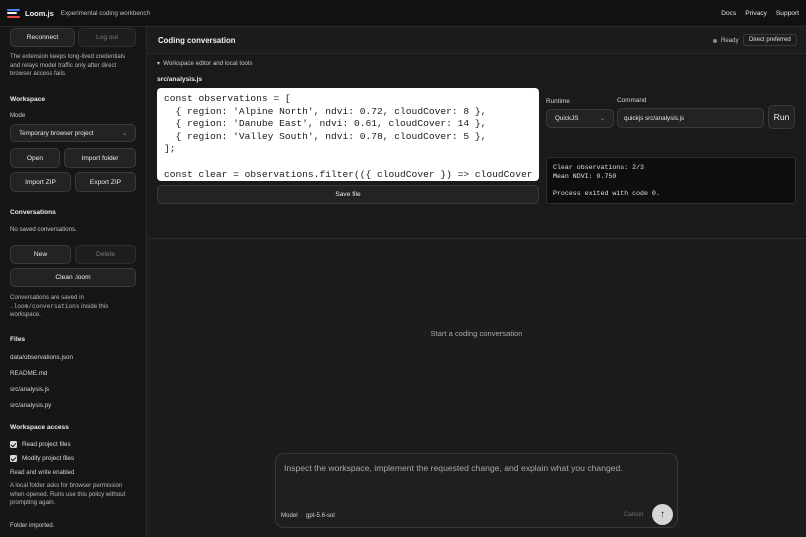 Image resolution: width=806 pixels, height=537 pixels. I want to click on file-item: src/analysis.js, so click(29, 389).